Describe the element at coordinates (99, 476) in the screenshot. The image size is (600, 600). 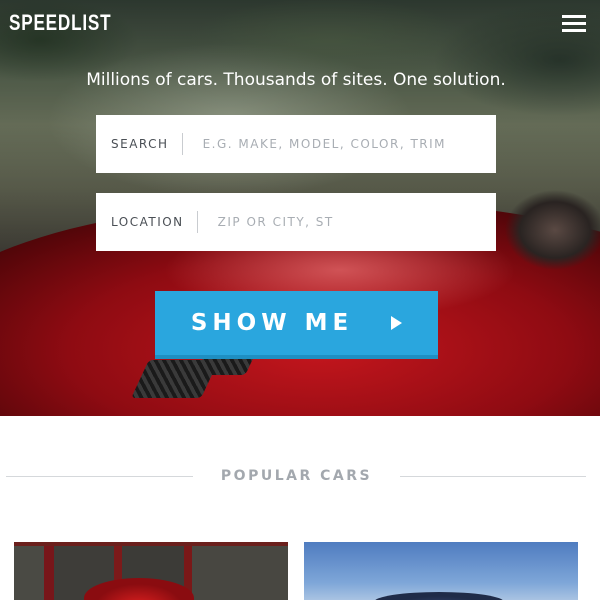
I see `divider-left` at that location.